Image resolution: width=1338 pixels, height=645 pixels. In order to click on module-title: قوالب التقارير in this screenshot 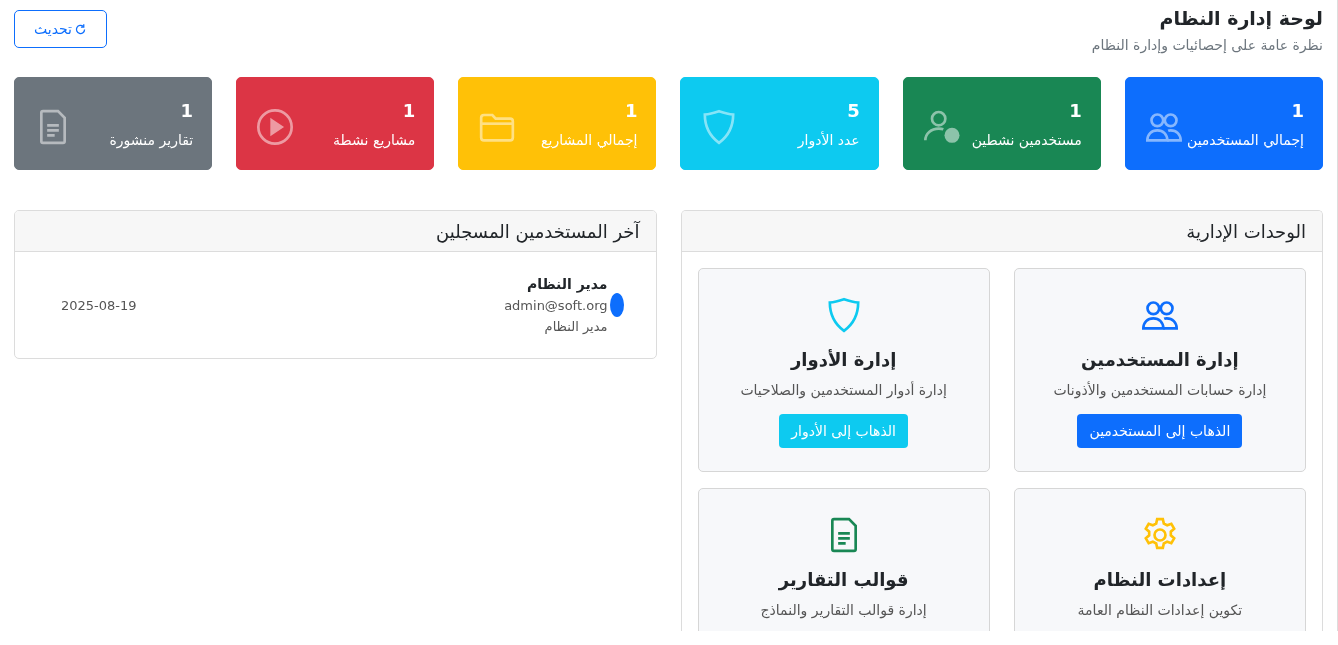, I will do `click(843, 579)`.